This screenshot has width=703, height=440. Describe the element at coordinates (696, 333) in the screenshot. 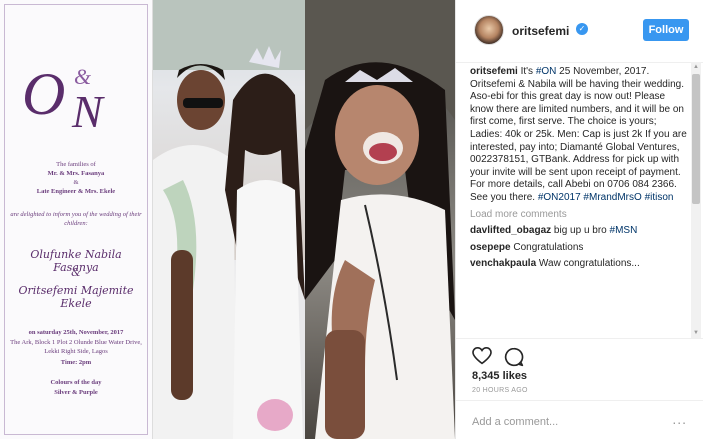

I see `scroll-down-arrow-icon: ▼` at that location.